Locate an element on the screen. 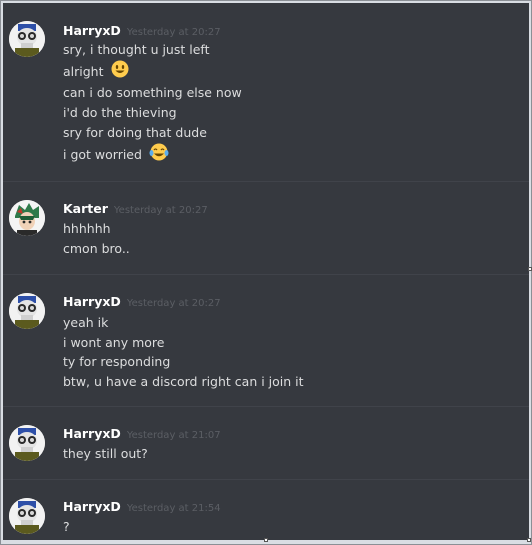  message-timestamp: Yesterday at 21:54 is located at coordinates (173, 508).